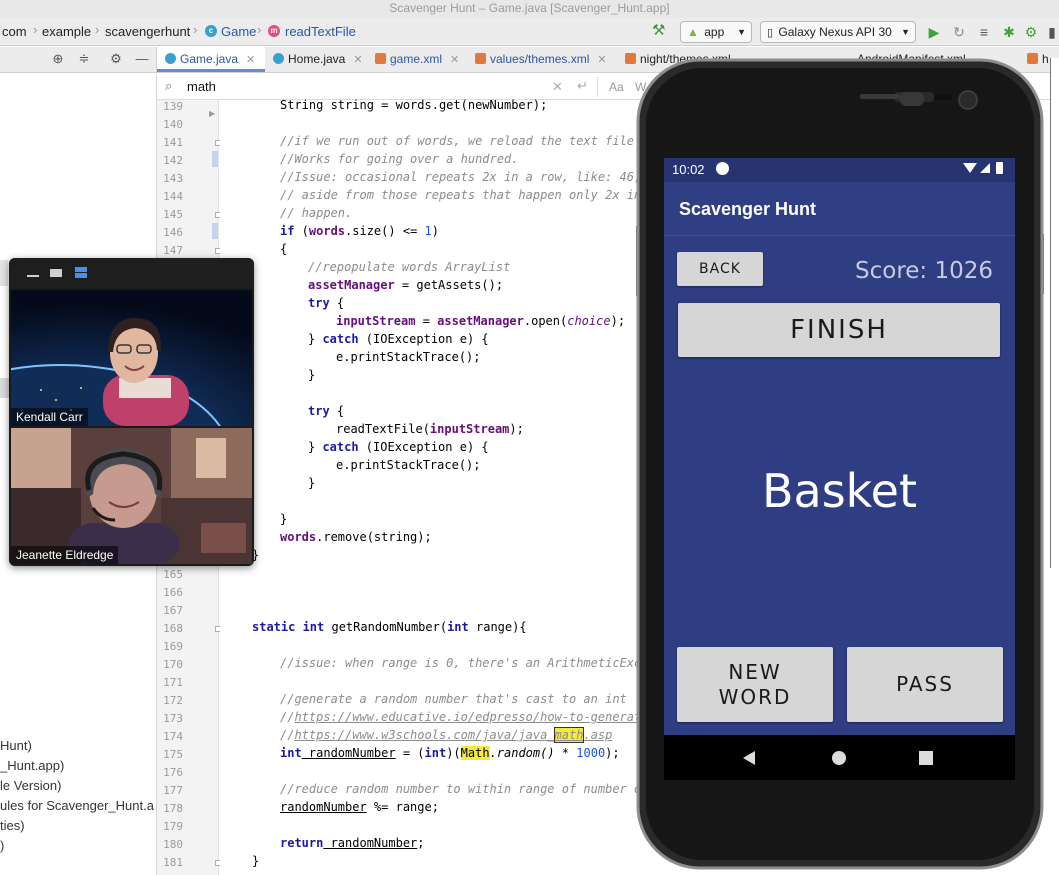  I want to click on tree-item: le Version), so click(30, 785).